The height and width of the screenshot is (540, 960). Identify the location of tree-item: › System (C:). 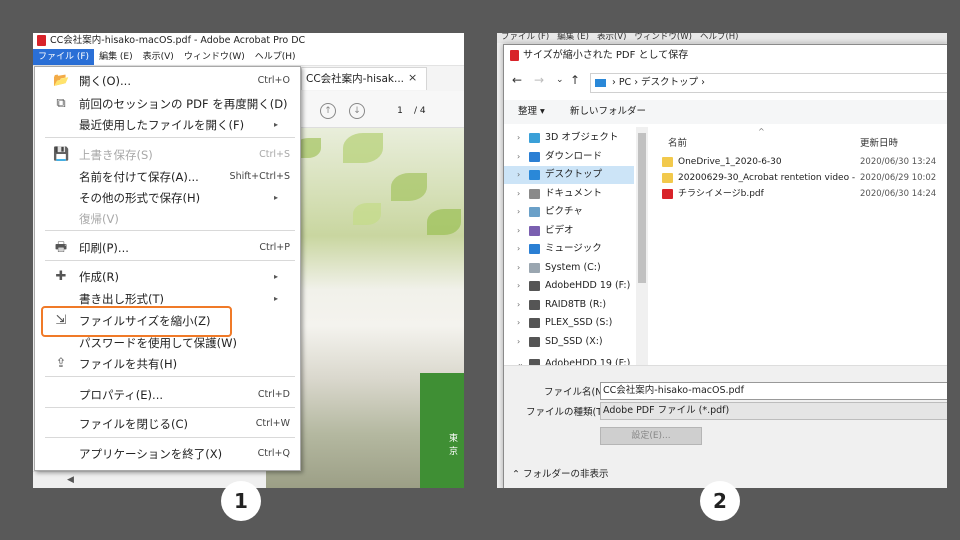
(569, 268).